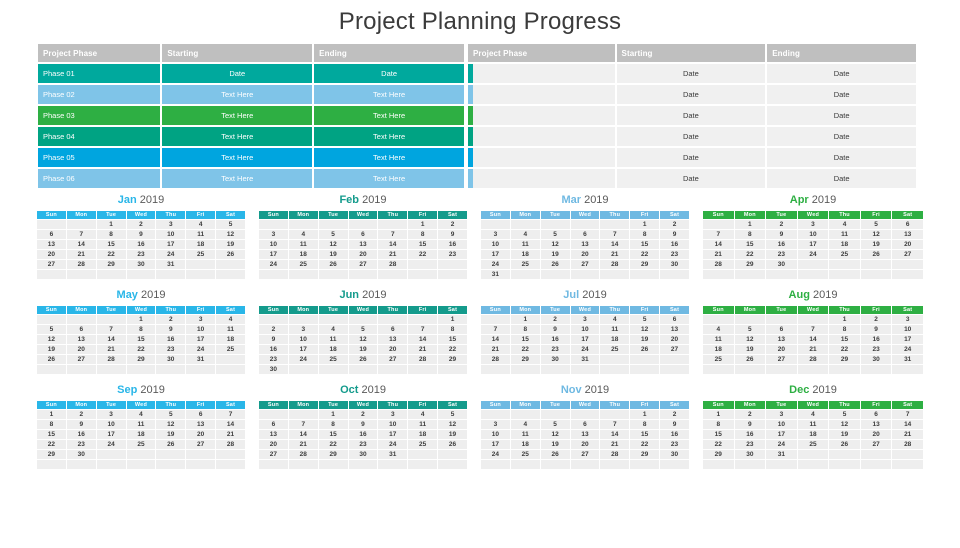 This screenshot has height=548, width=960. I want to click on table-row: Phase 01 Date Date, so click(251, 73).